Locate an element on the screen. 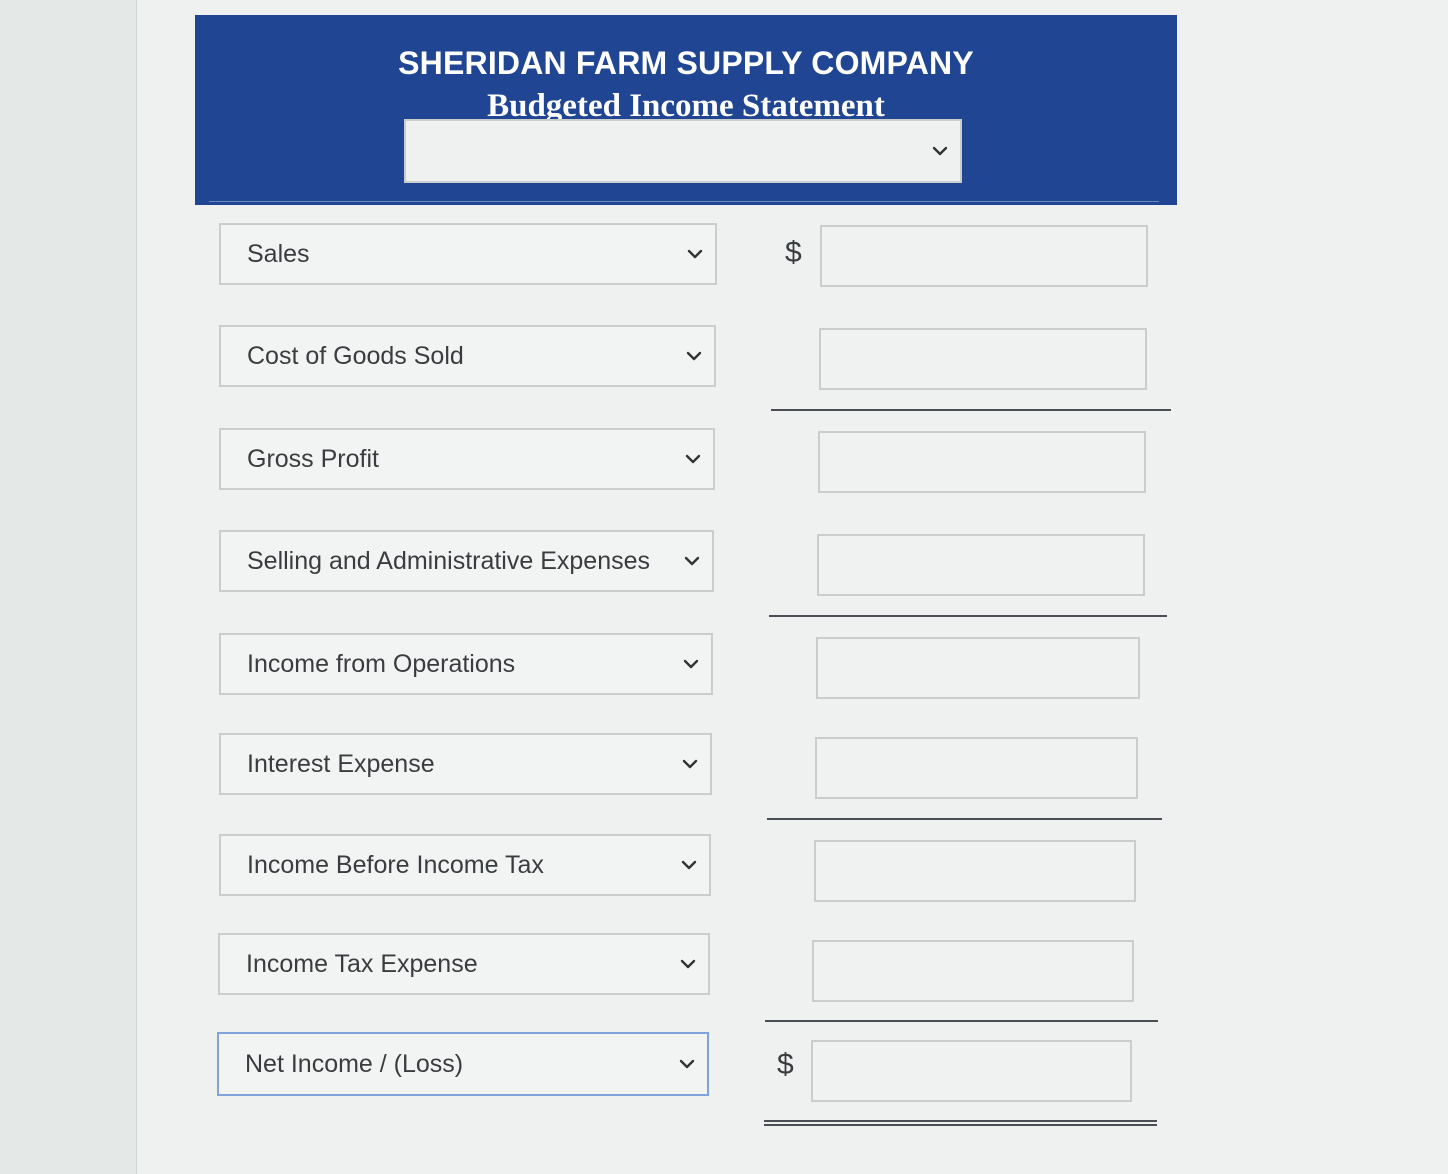 Image resolution: width=1448 pixels, height=1174 pixels. amount-input-selling-admin is located at coordinates (981, 565).